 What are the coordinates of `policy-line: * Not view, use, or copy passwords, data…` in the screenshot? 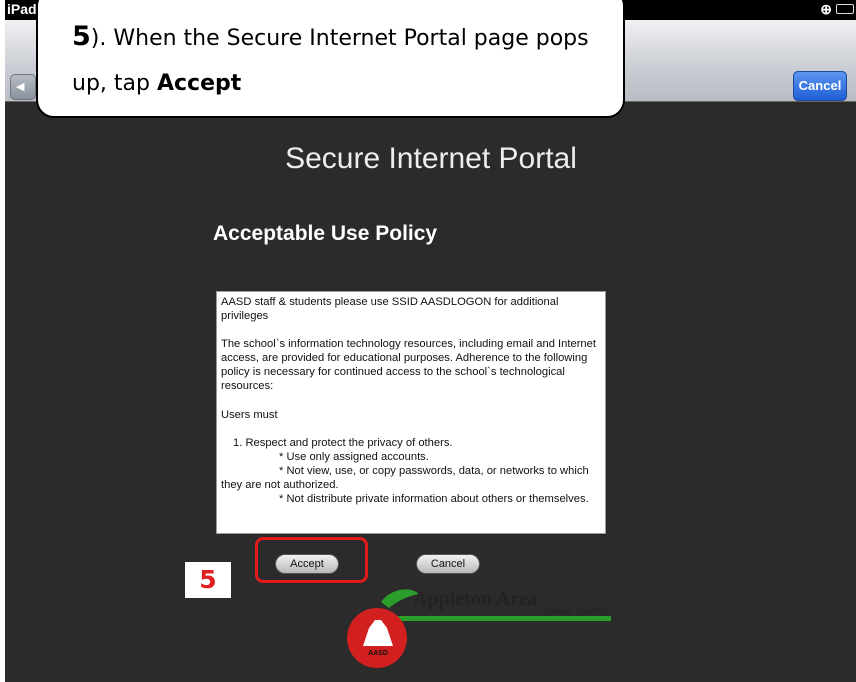 It's located at (411, 478).